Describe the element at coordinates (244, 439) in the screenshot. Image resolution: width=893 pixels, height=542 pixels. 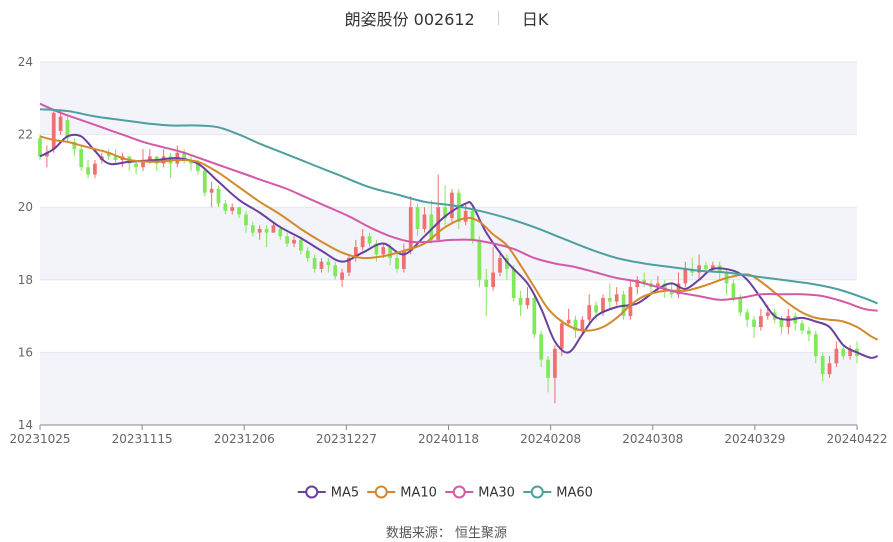
I see `x-tick-label: 20231206` at that location.